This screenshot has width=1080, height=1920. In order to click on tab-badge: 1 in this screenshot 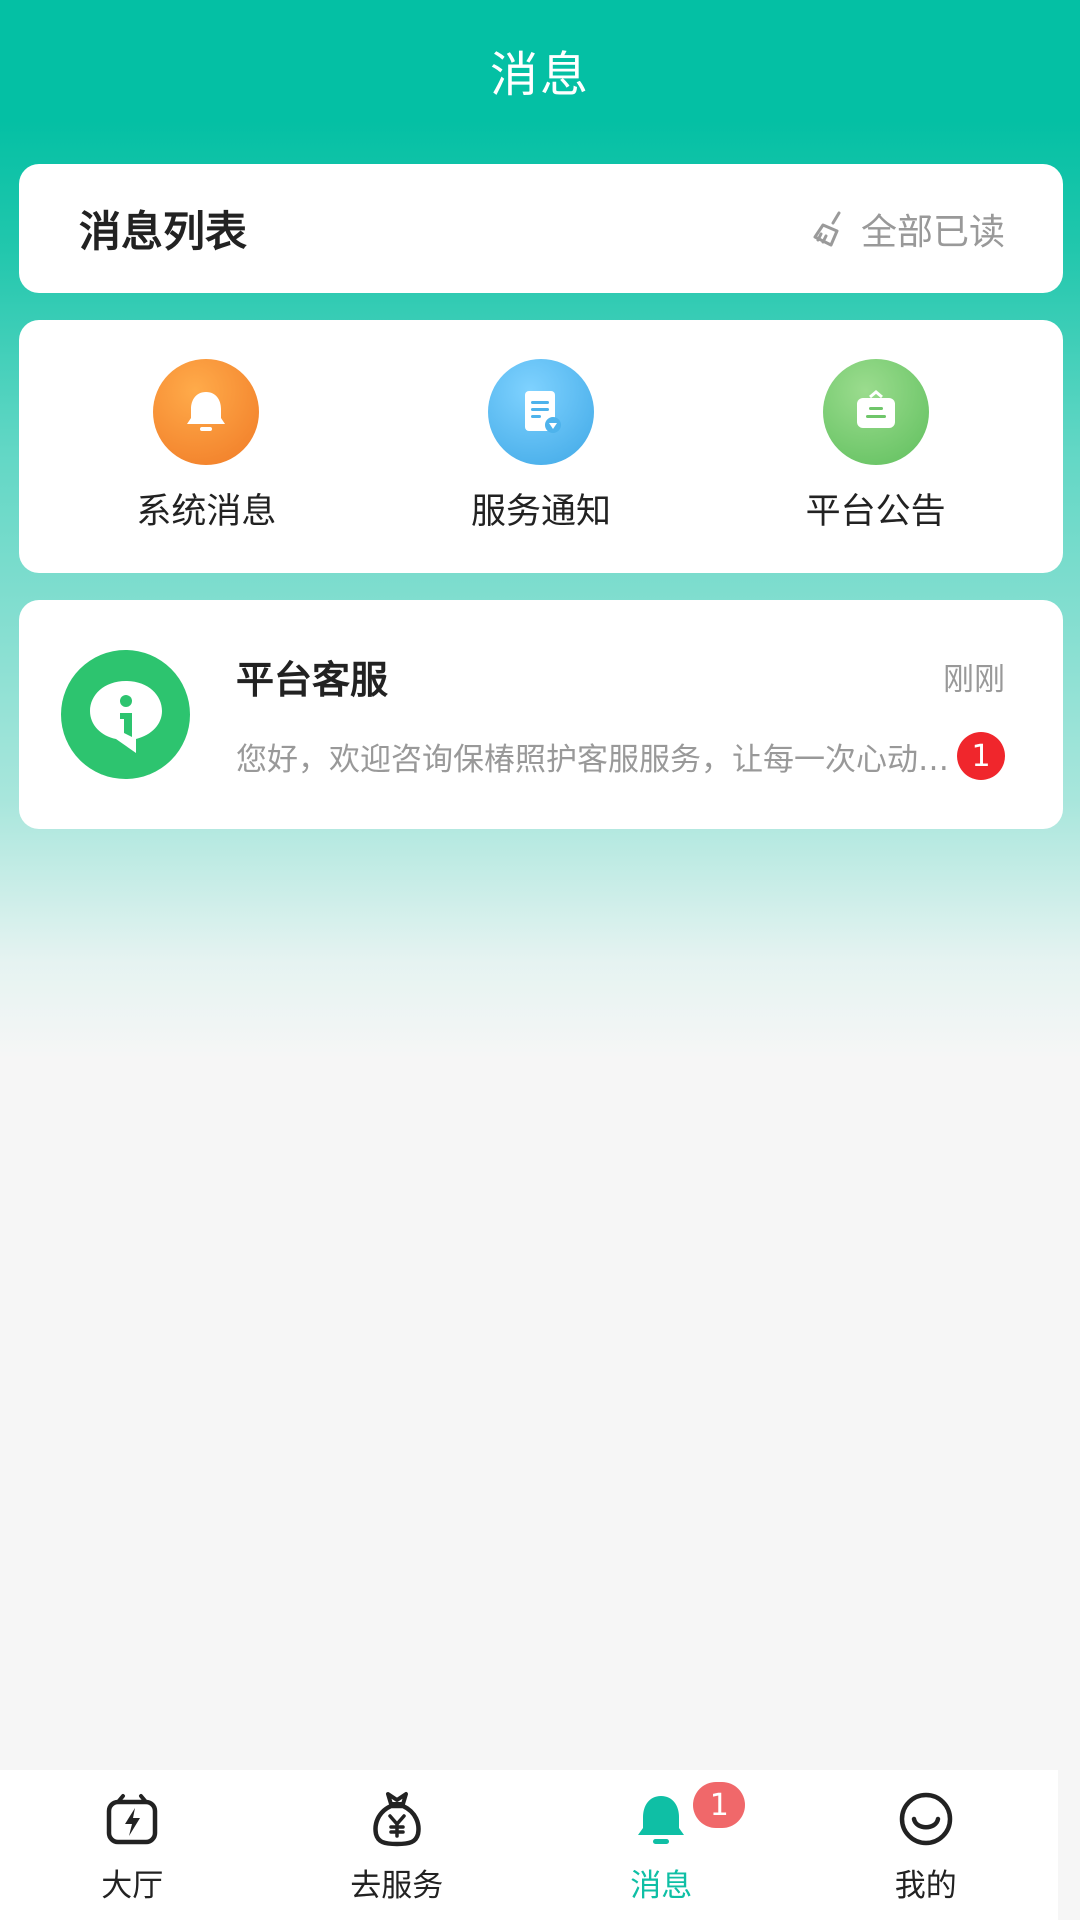, I will do `click(719, 1805)`.